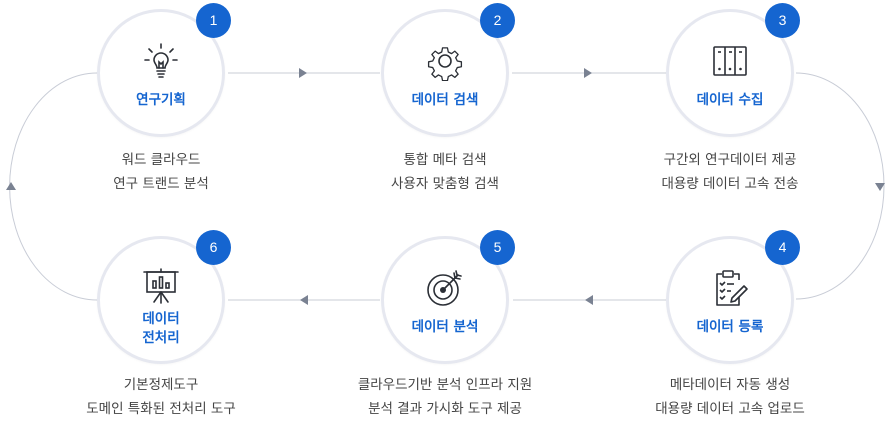  I want to click on desc-line: 연구 트랜드 분석, so click(161, 184).